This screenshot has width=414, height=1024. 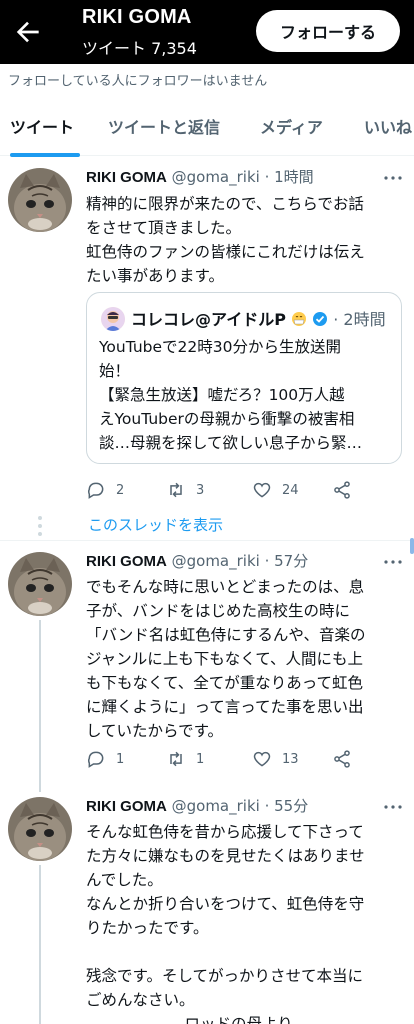 I want to click on handle-time: @goma_riki · 57分, so click(x=240, y=561).